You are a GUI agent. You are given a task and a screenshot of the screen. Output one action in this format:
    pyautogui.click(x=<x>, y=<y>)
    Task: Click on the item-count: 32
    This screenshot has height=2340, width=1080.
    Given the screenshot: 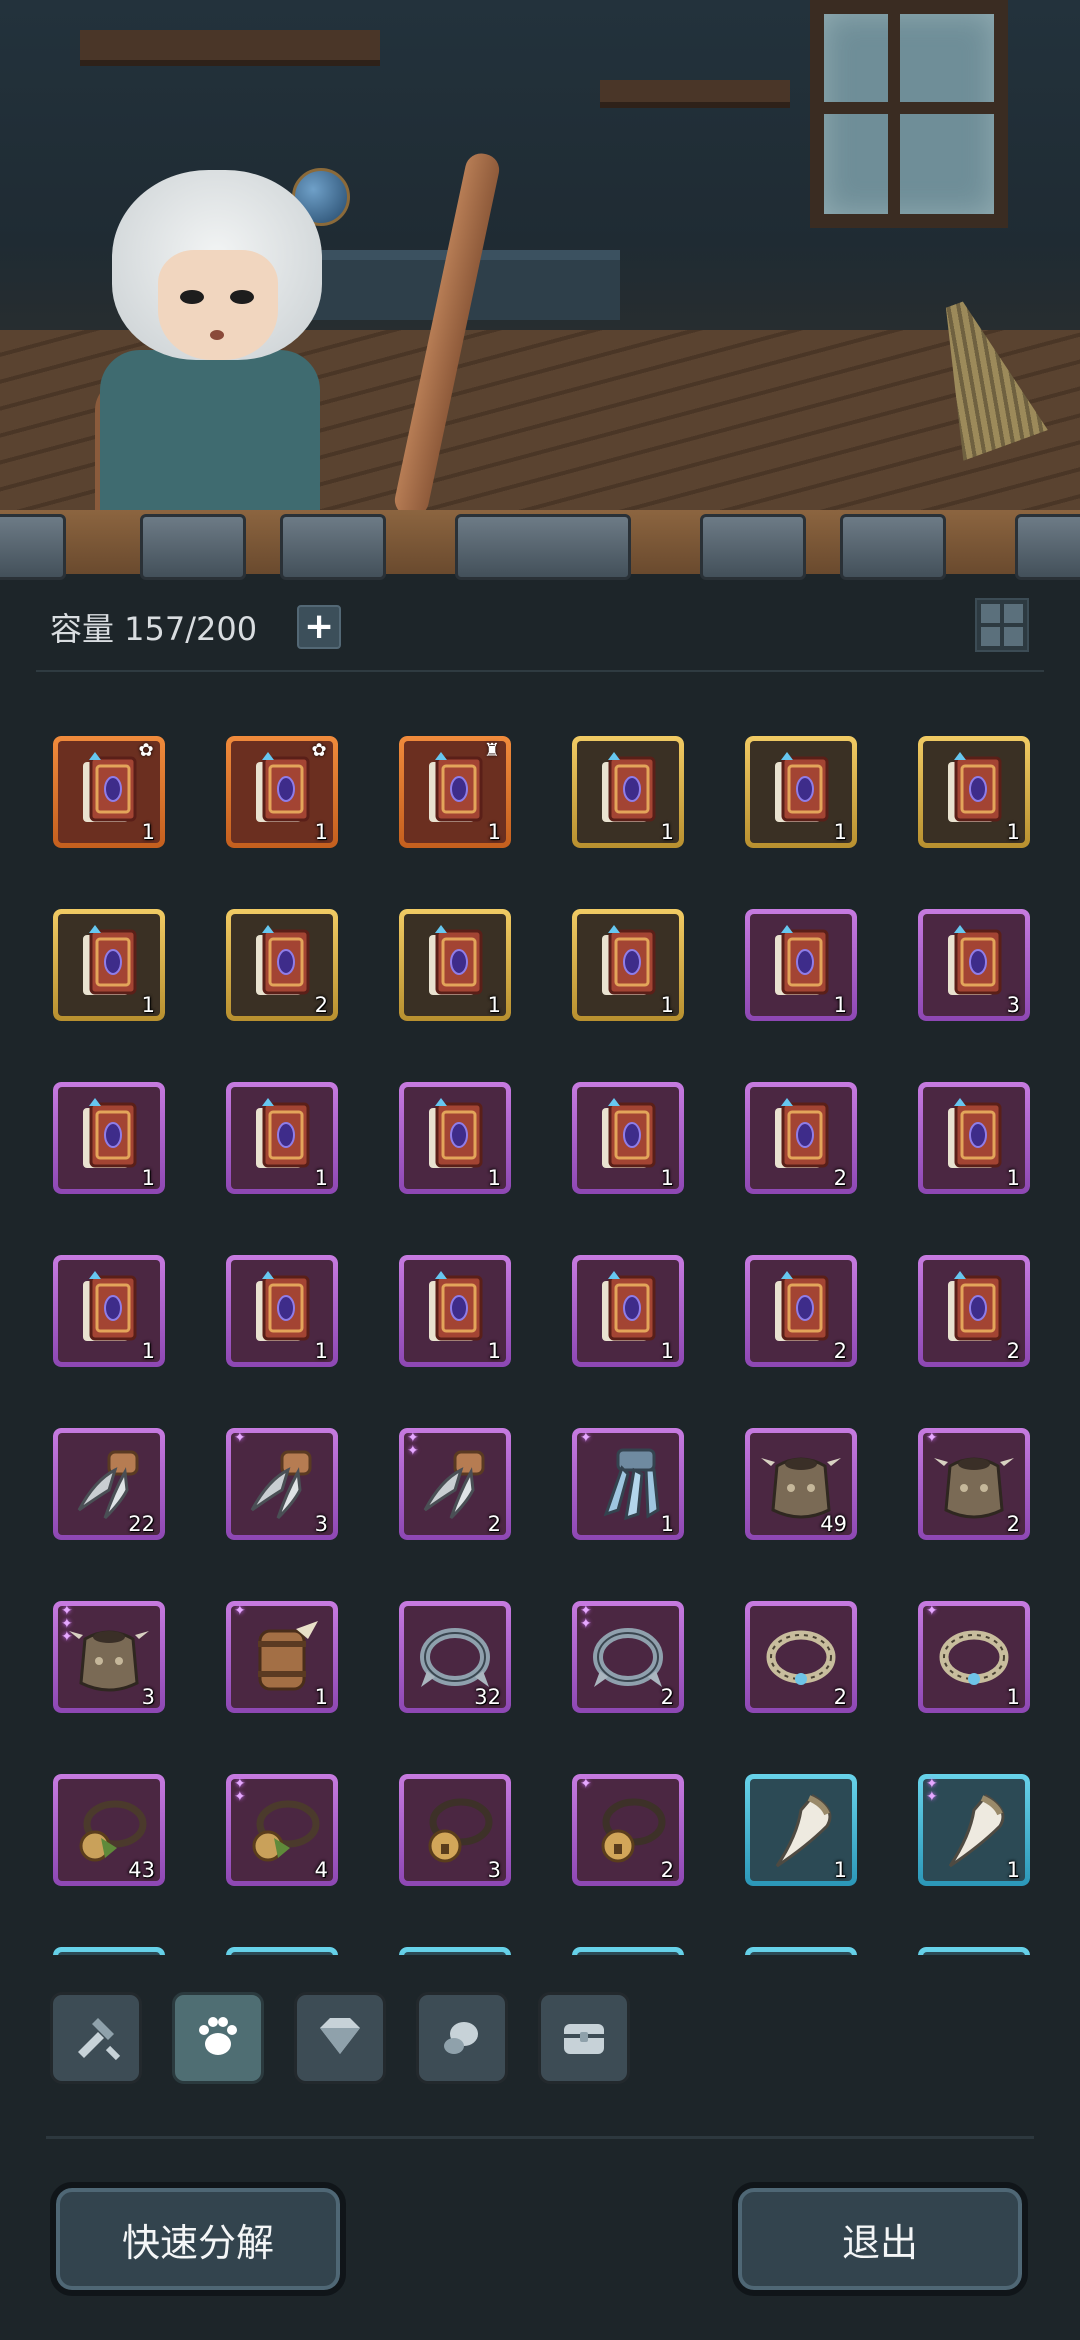 What is the action you would take?
    pyautogui.click(x=487, y=1697)
    